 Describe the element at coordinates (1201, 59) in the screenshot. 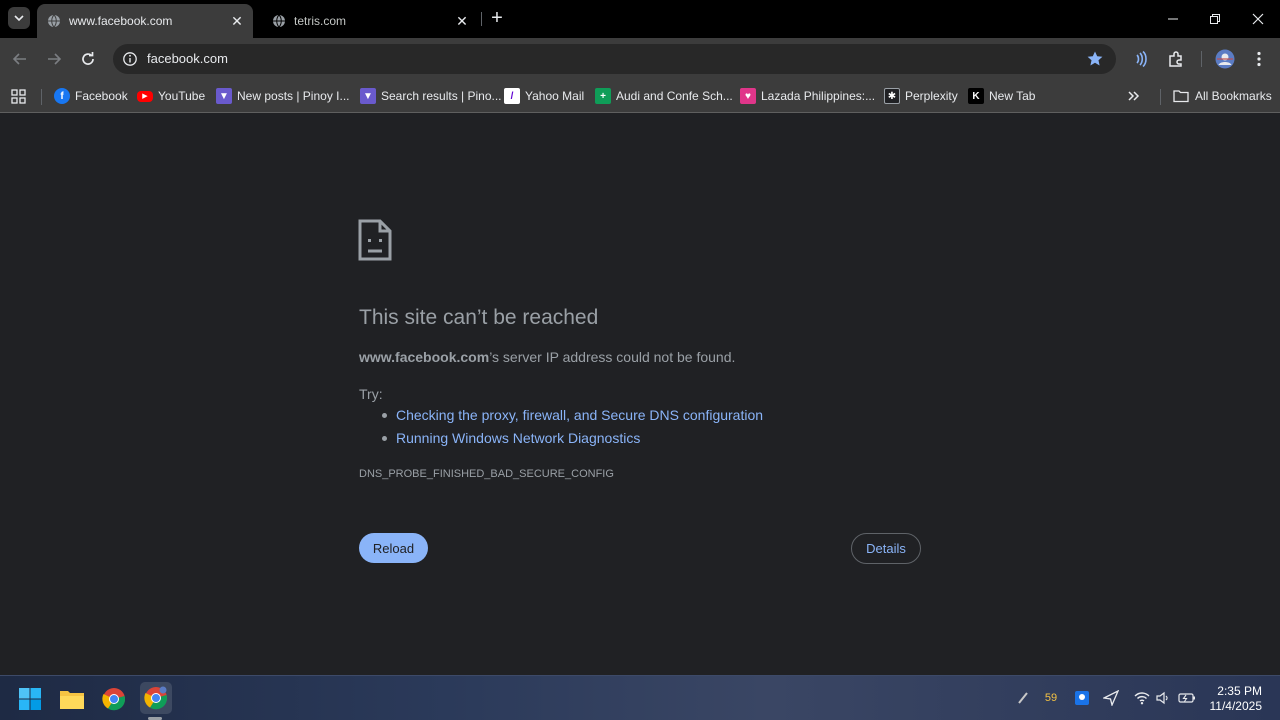

I see `toolbar-separator` at that location.